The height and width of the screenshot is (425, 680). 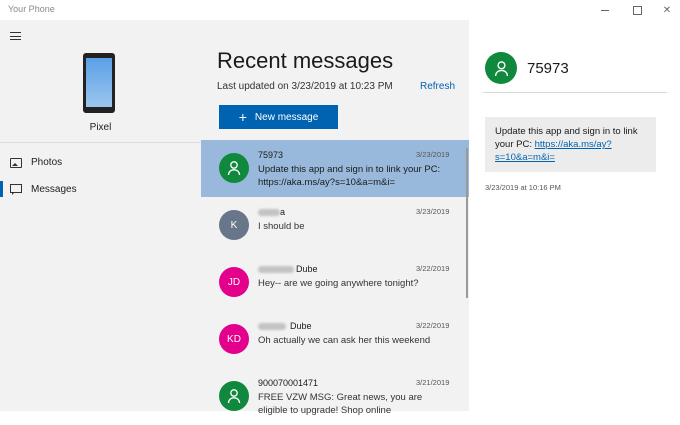 What do you see at coordinates (47, 162) in the screenshot?
I see `sidebar-item-label: Photos` at bounding box center [47, 162].